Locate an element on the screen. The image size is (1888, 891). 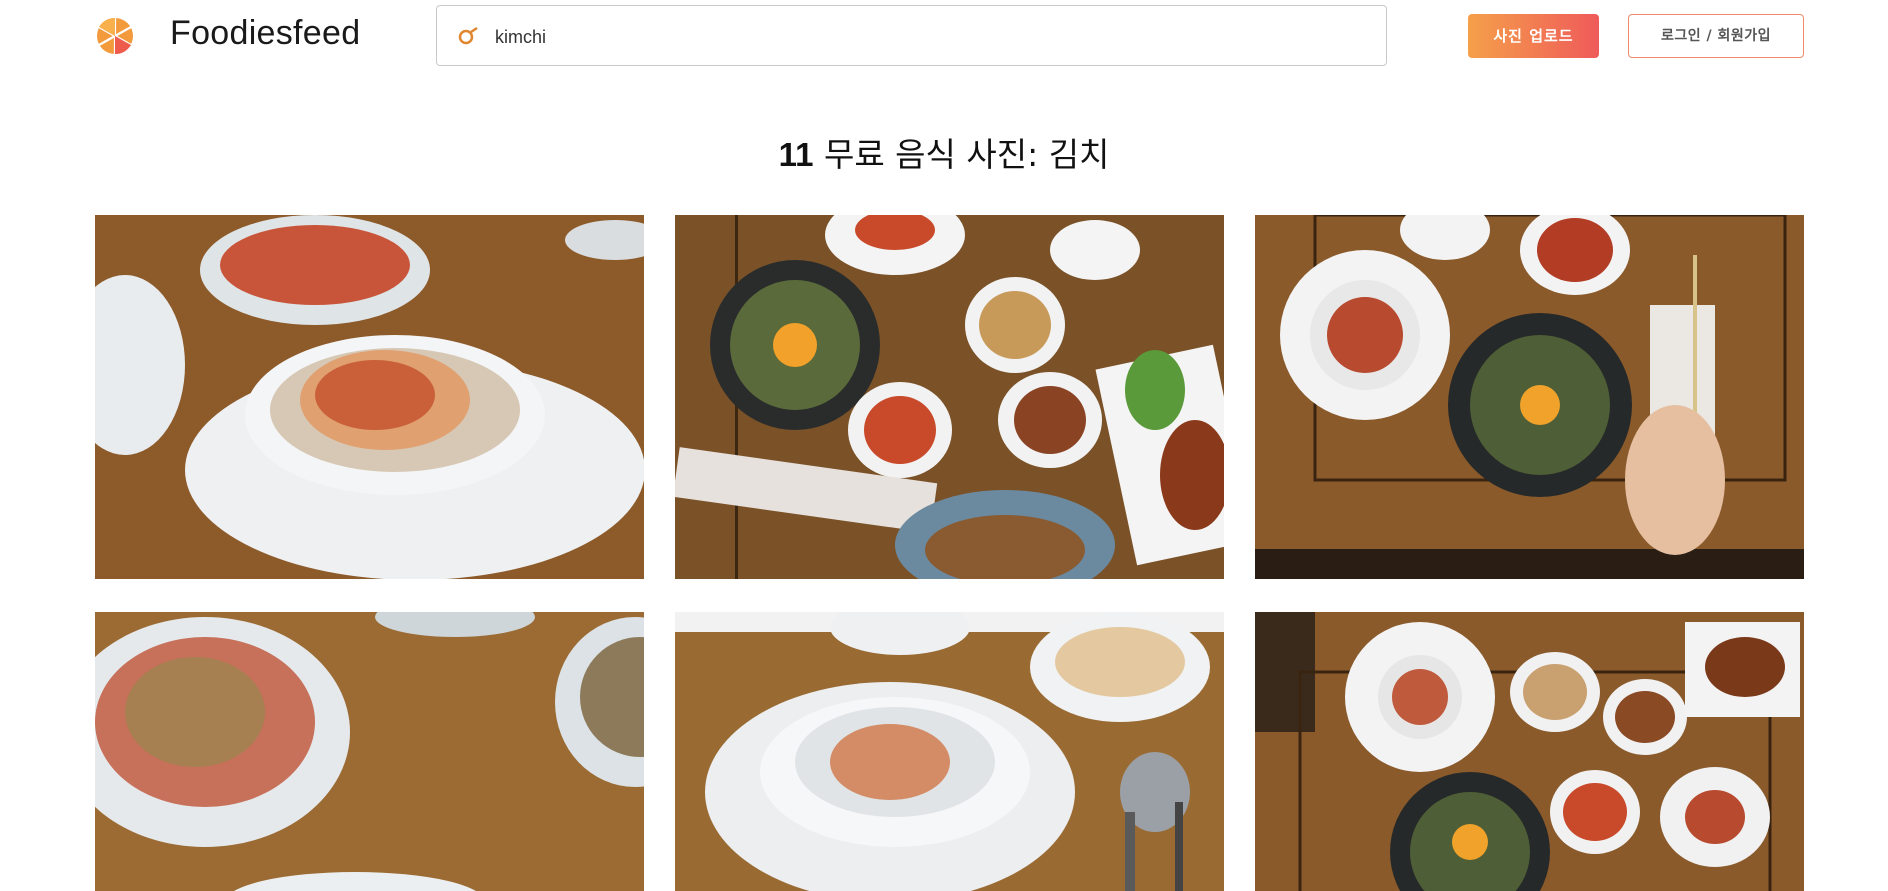
photo-stacked-bowls-image is located at coordinates (949, 751).